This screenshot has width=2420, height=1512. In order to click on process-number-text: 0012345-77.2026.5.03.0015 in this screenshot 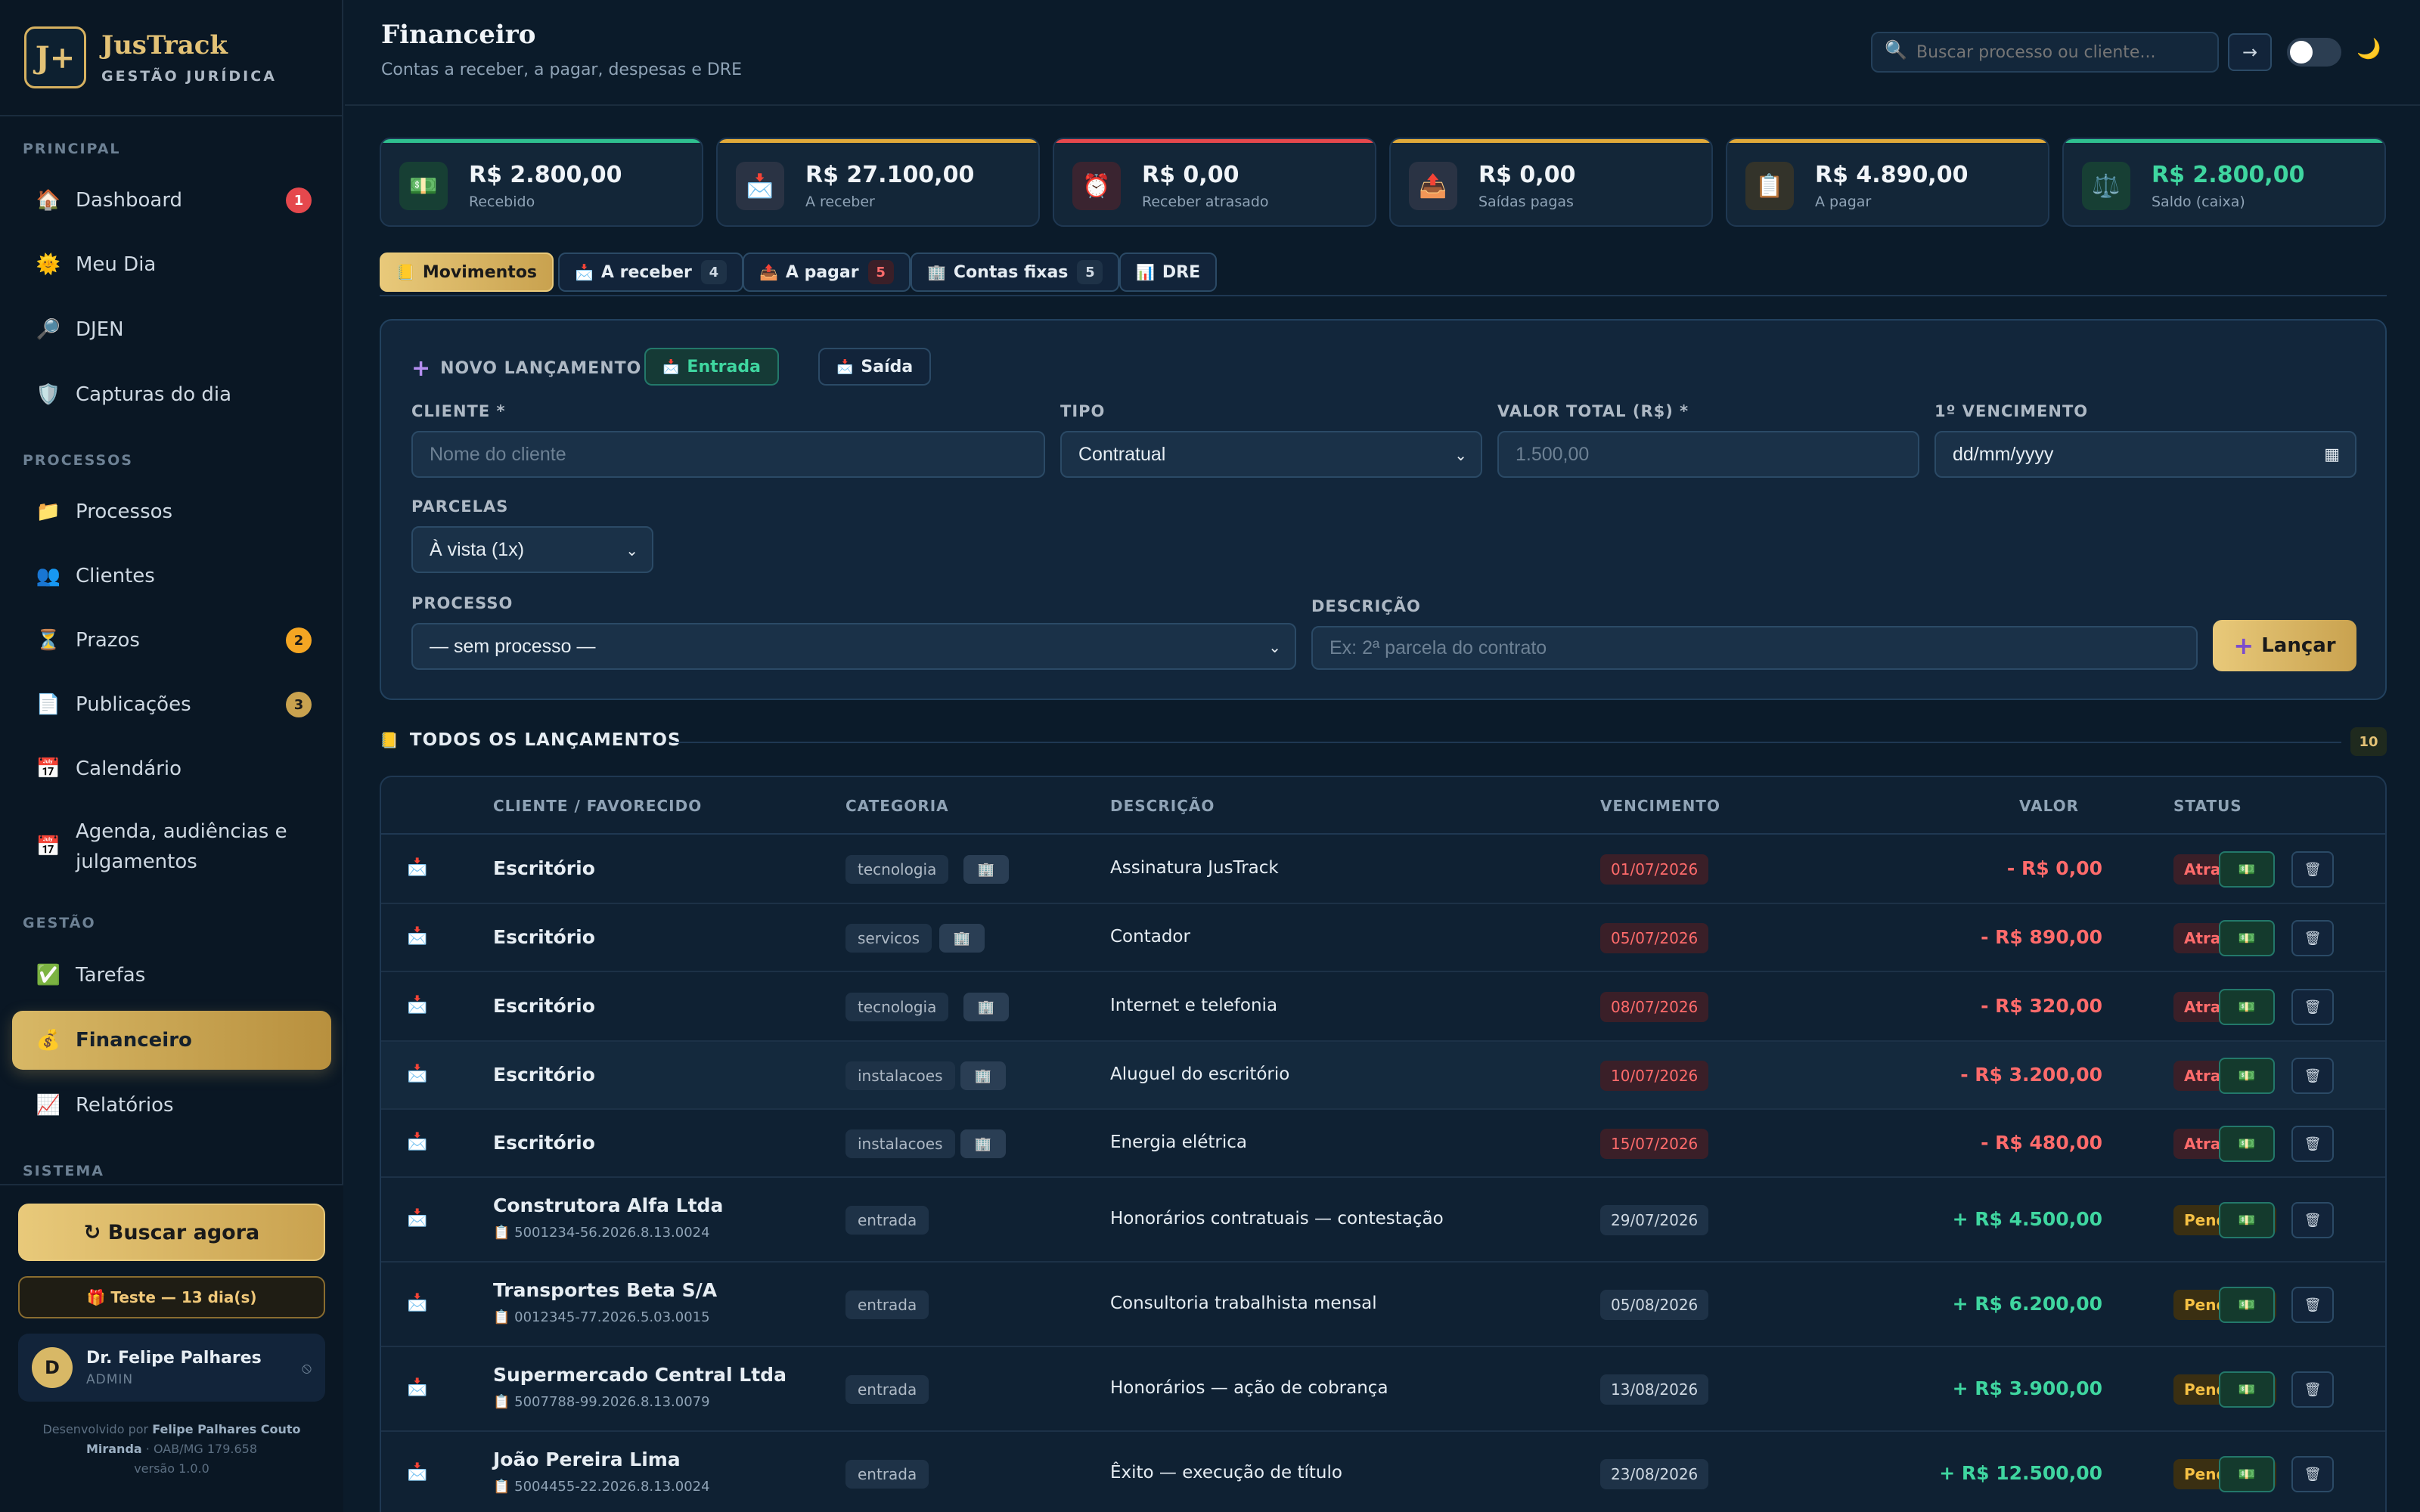, I will do `click(612, 1317)`.